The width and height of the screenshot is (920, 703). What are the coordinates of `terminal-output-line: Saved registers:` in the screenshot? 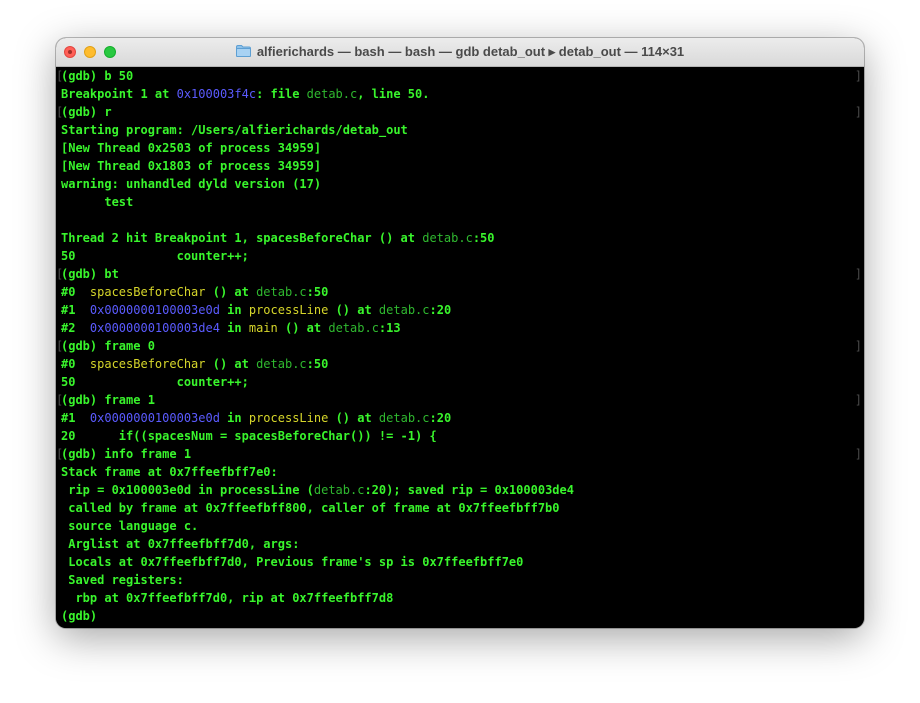 It's located at (460, 580).